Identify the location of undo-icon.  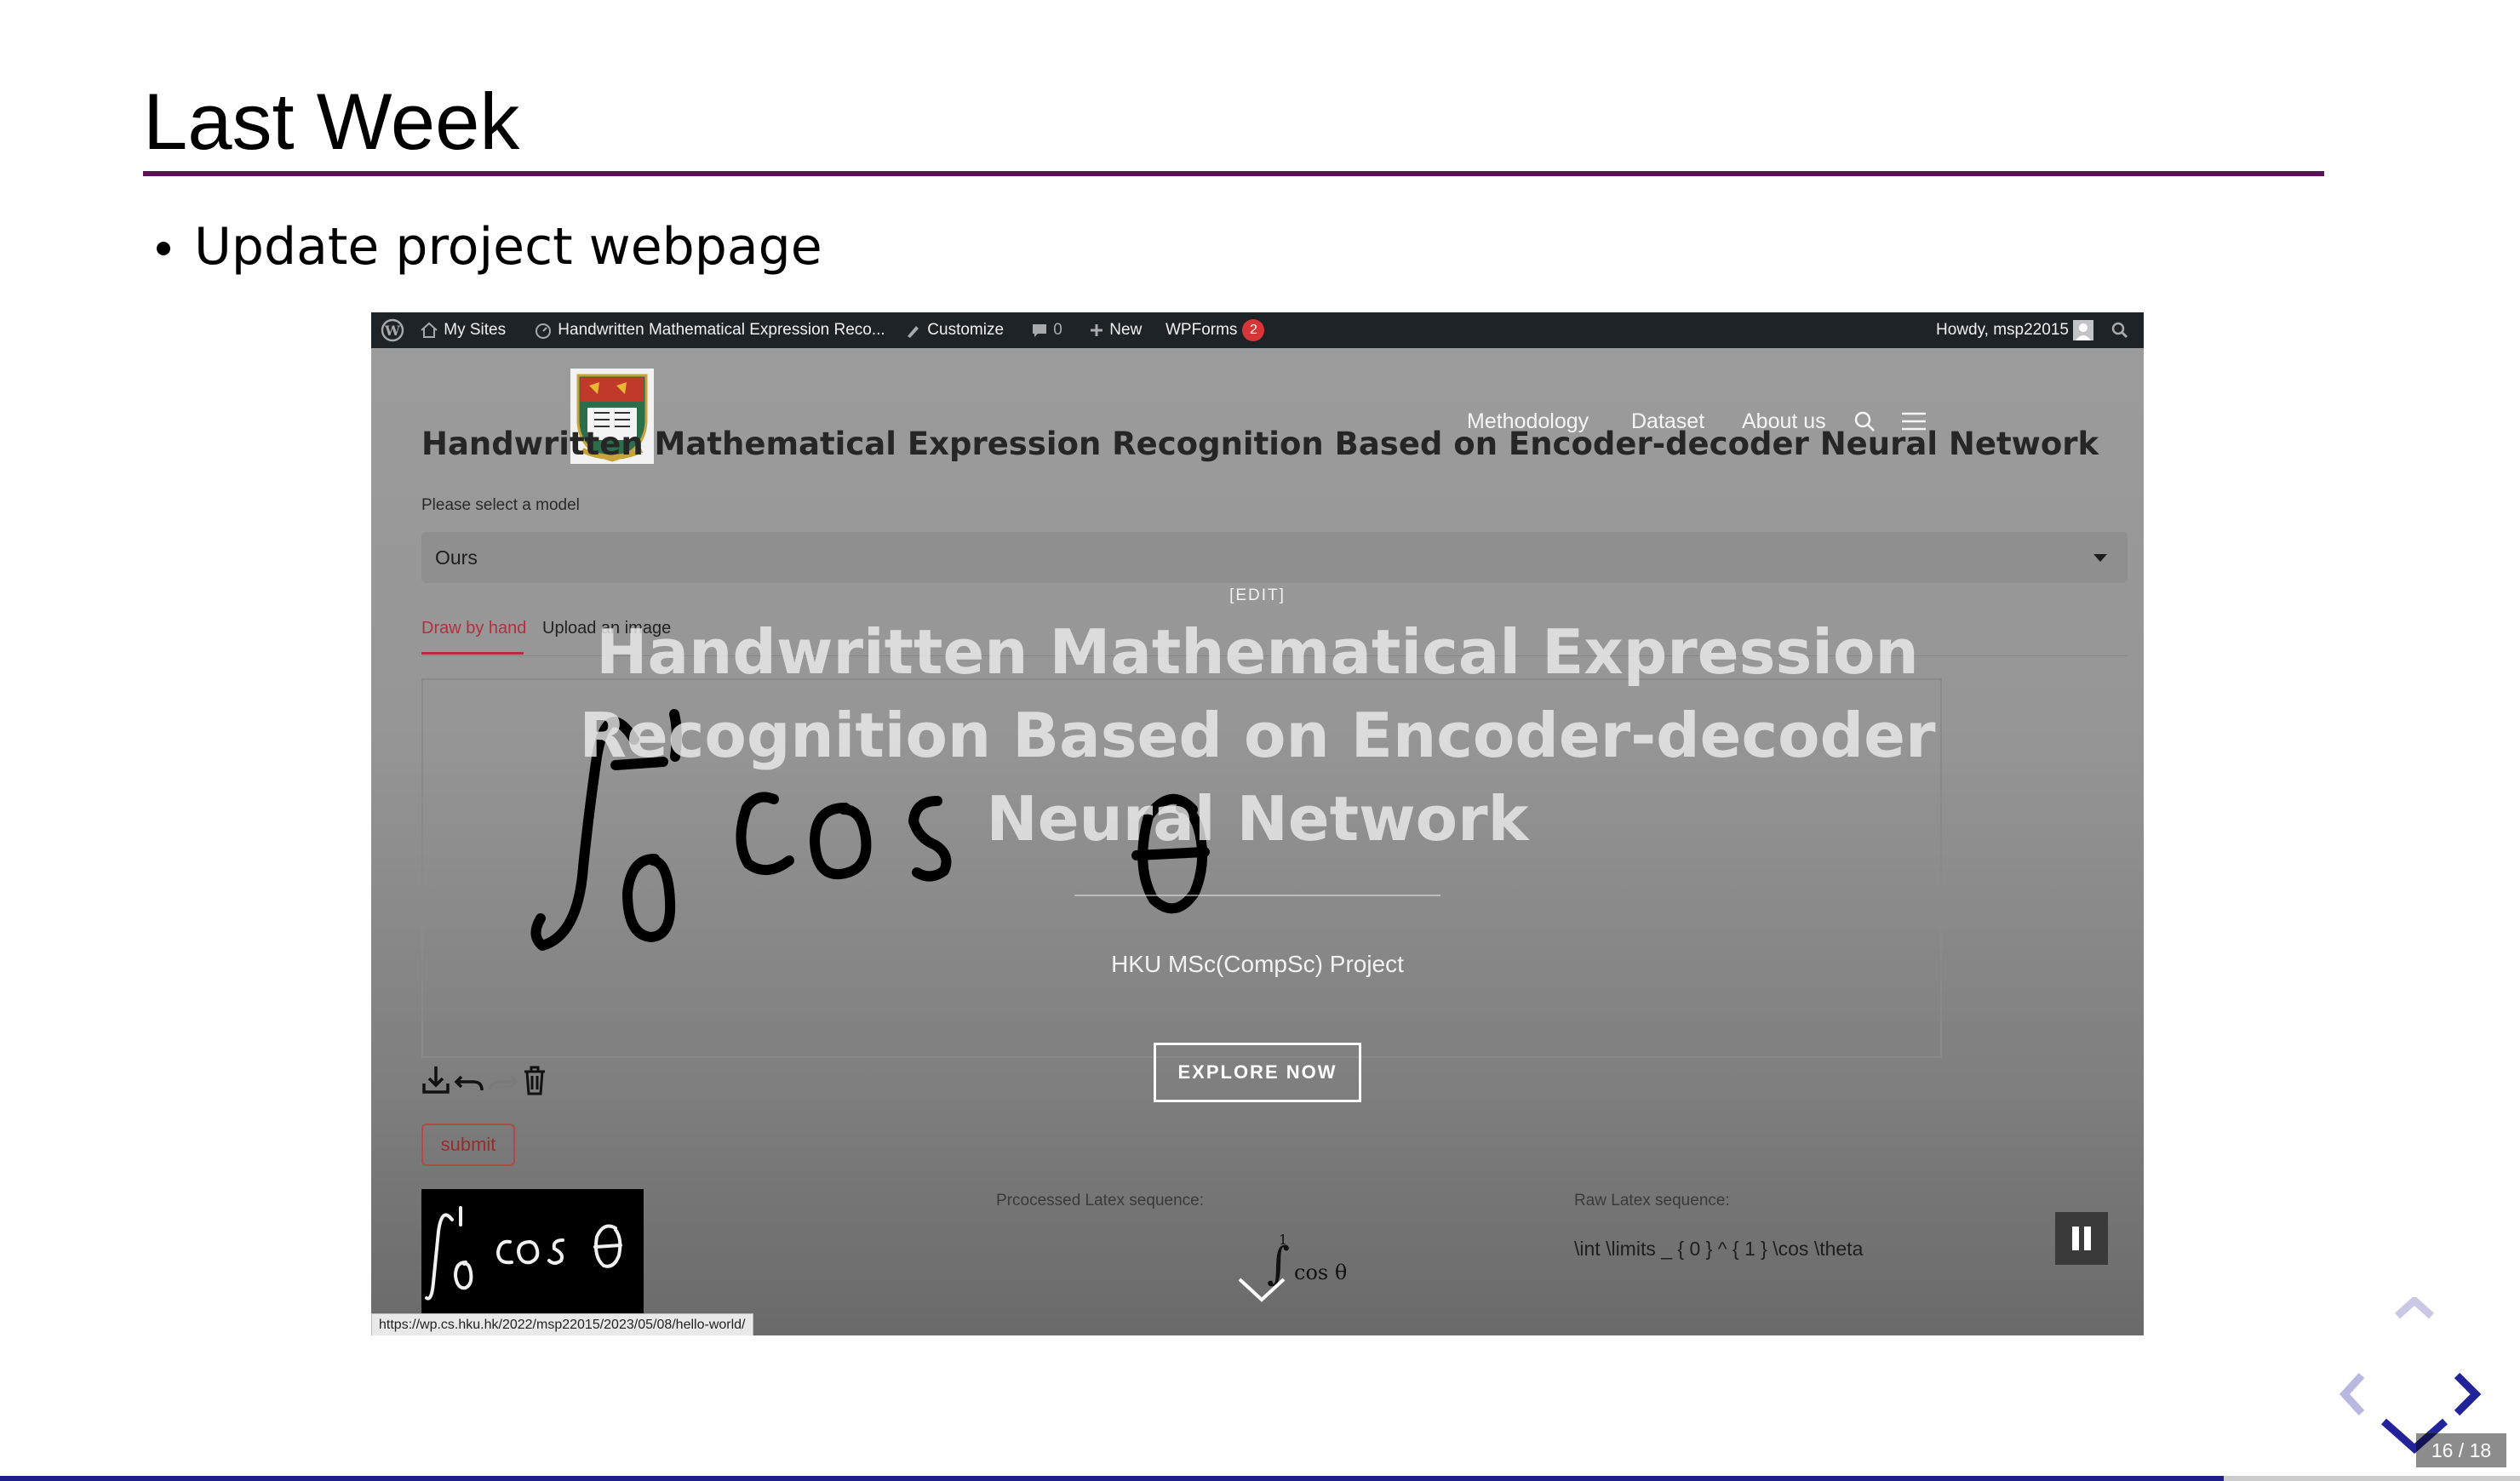
(470, 1080).